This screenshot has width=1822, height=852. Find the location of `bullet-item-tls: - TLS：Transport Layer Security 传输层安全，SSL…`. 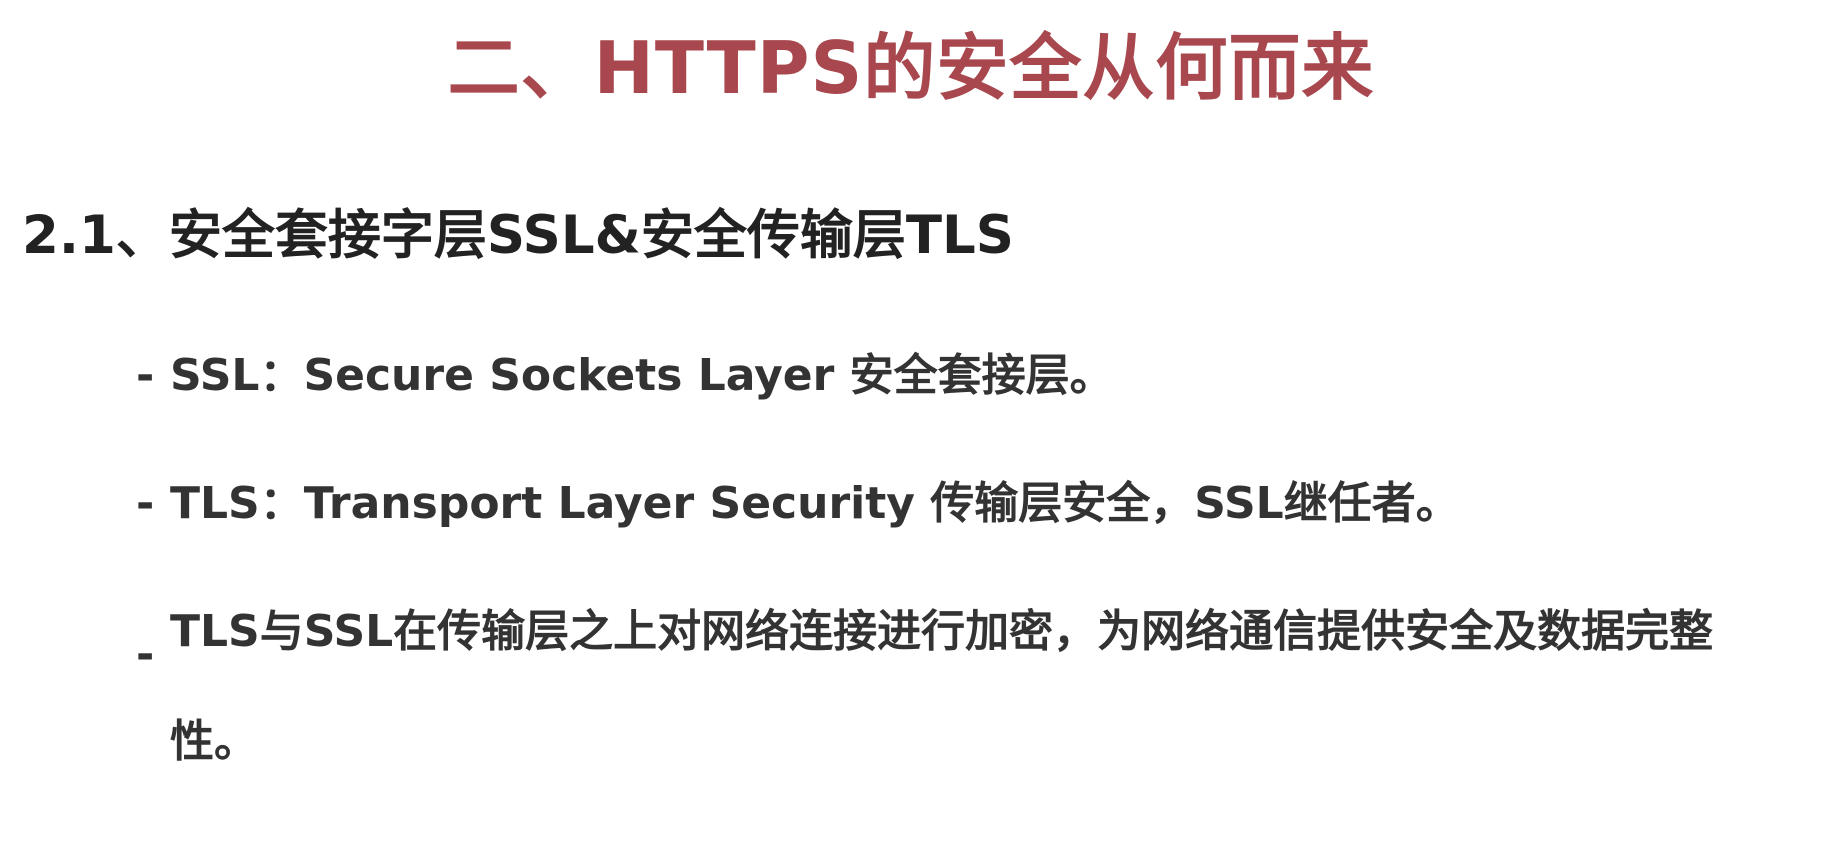

bullet-item-tls: - TLS：Transport Layer Security 传输层安全，SSL… is located at coordinates (966, 504).